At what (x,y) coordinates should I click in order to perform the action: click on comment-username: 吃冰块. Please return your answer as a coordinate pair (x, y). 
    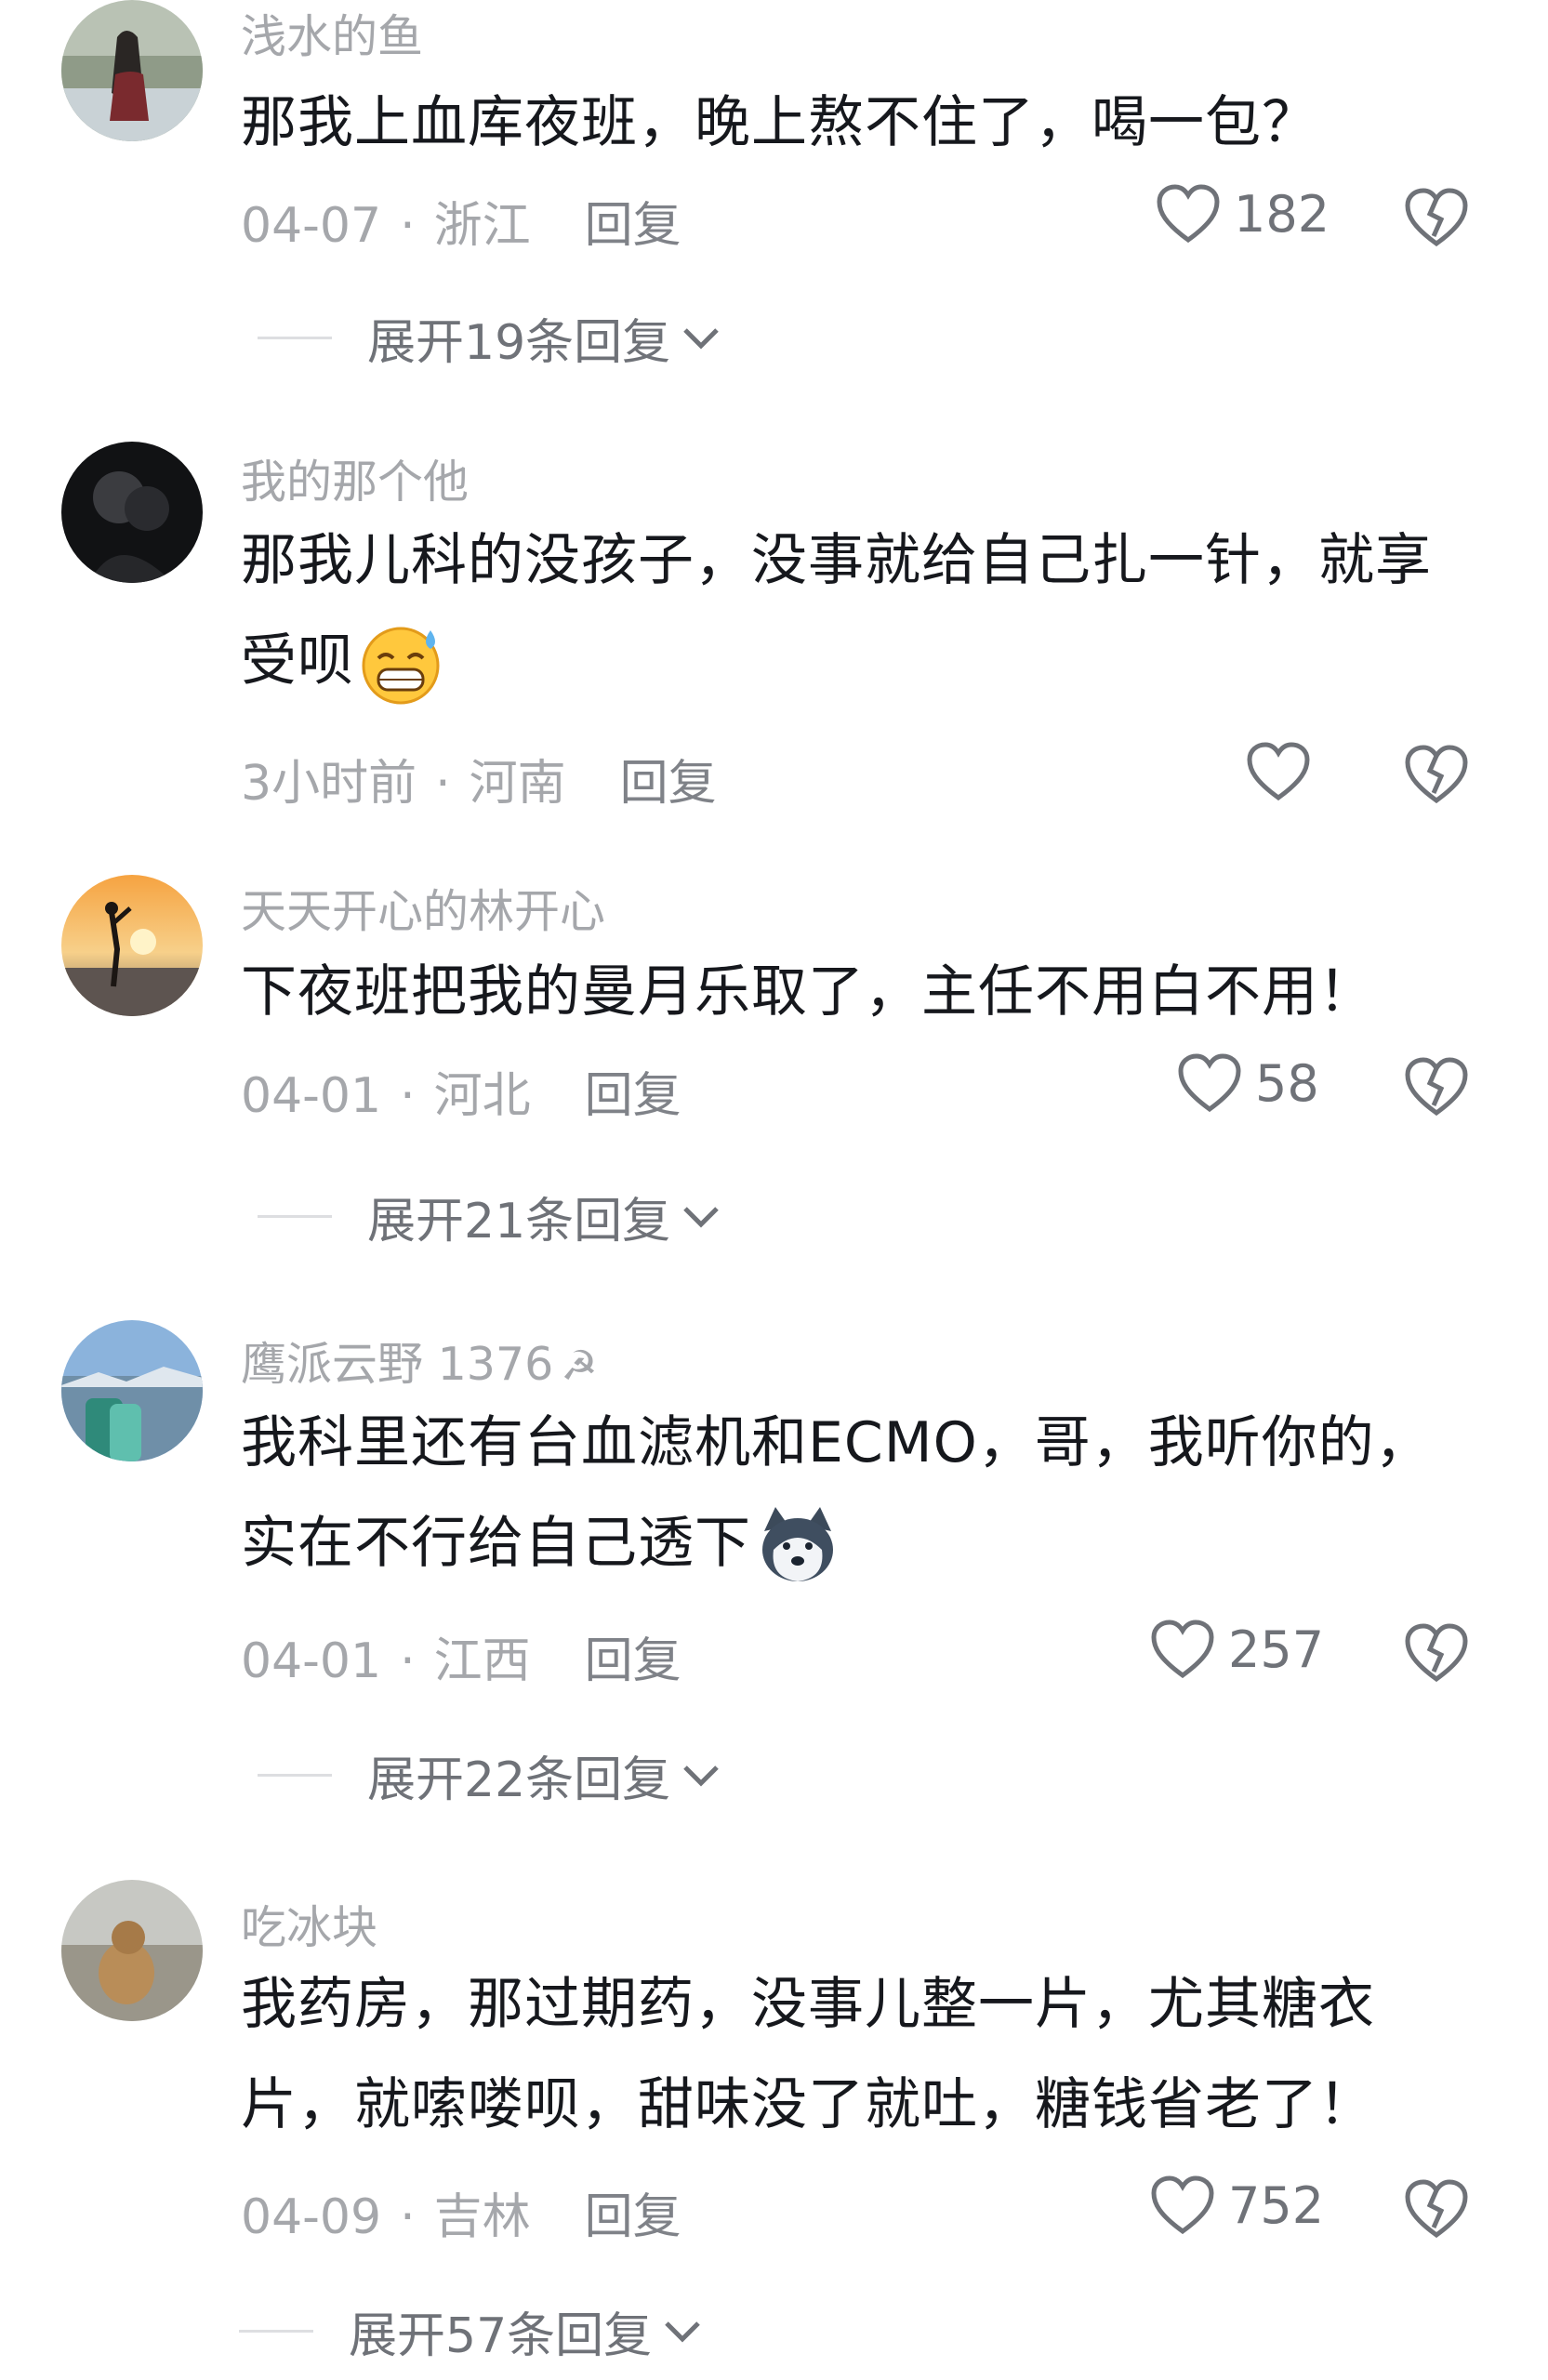
    Looking at the image, I should click on (309, 1924).